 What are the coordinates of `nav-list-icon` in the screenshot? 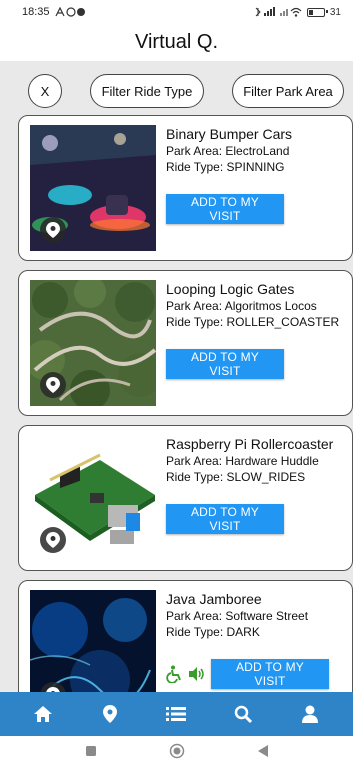 It's located at (176, 714).